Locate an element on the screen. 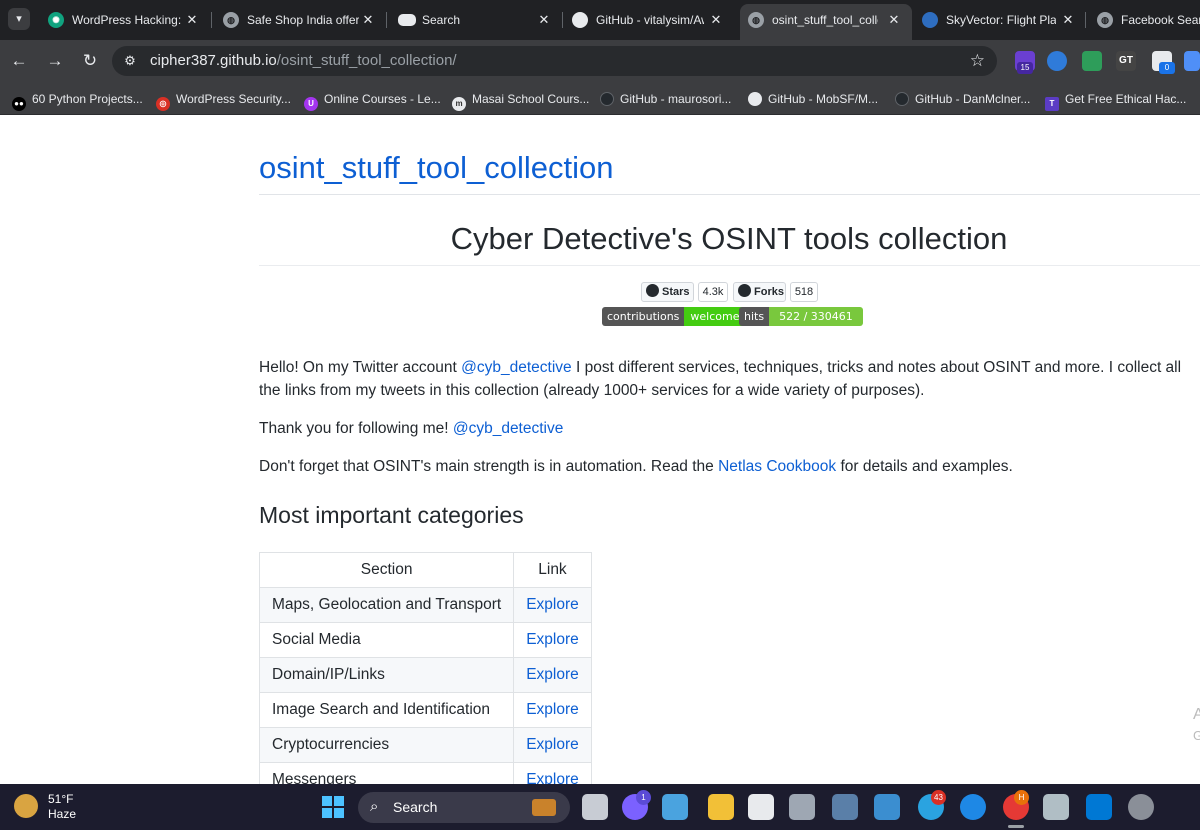 The width and height of the screenshot is (1200, 830). back-arrow-icon: ← is located at coordinates (19, 61).